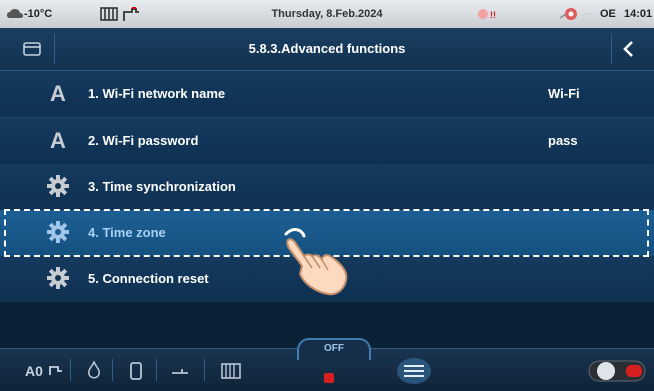 The height and width of the screenshot is (391, 654). Describe the element at coordinates (127, 232) in the screenshot. I see `menu-item-label: 4. Time zone` at that location.